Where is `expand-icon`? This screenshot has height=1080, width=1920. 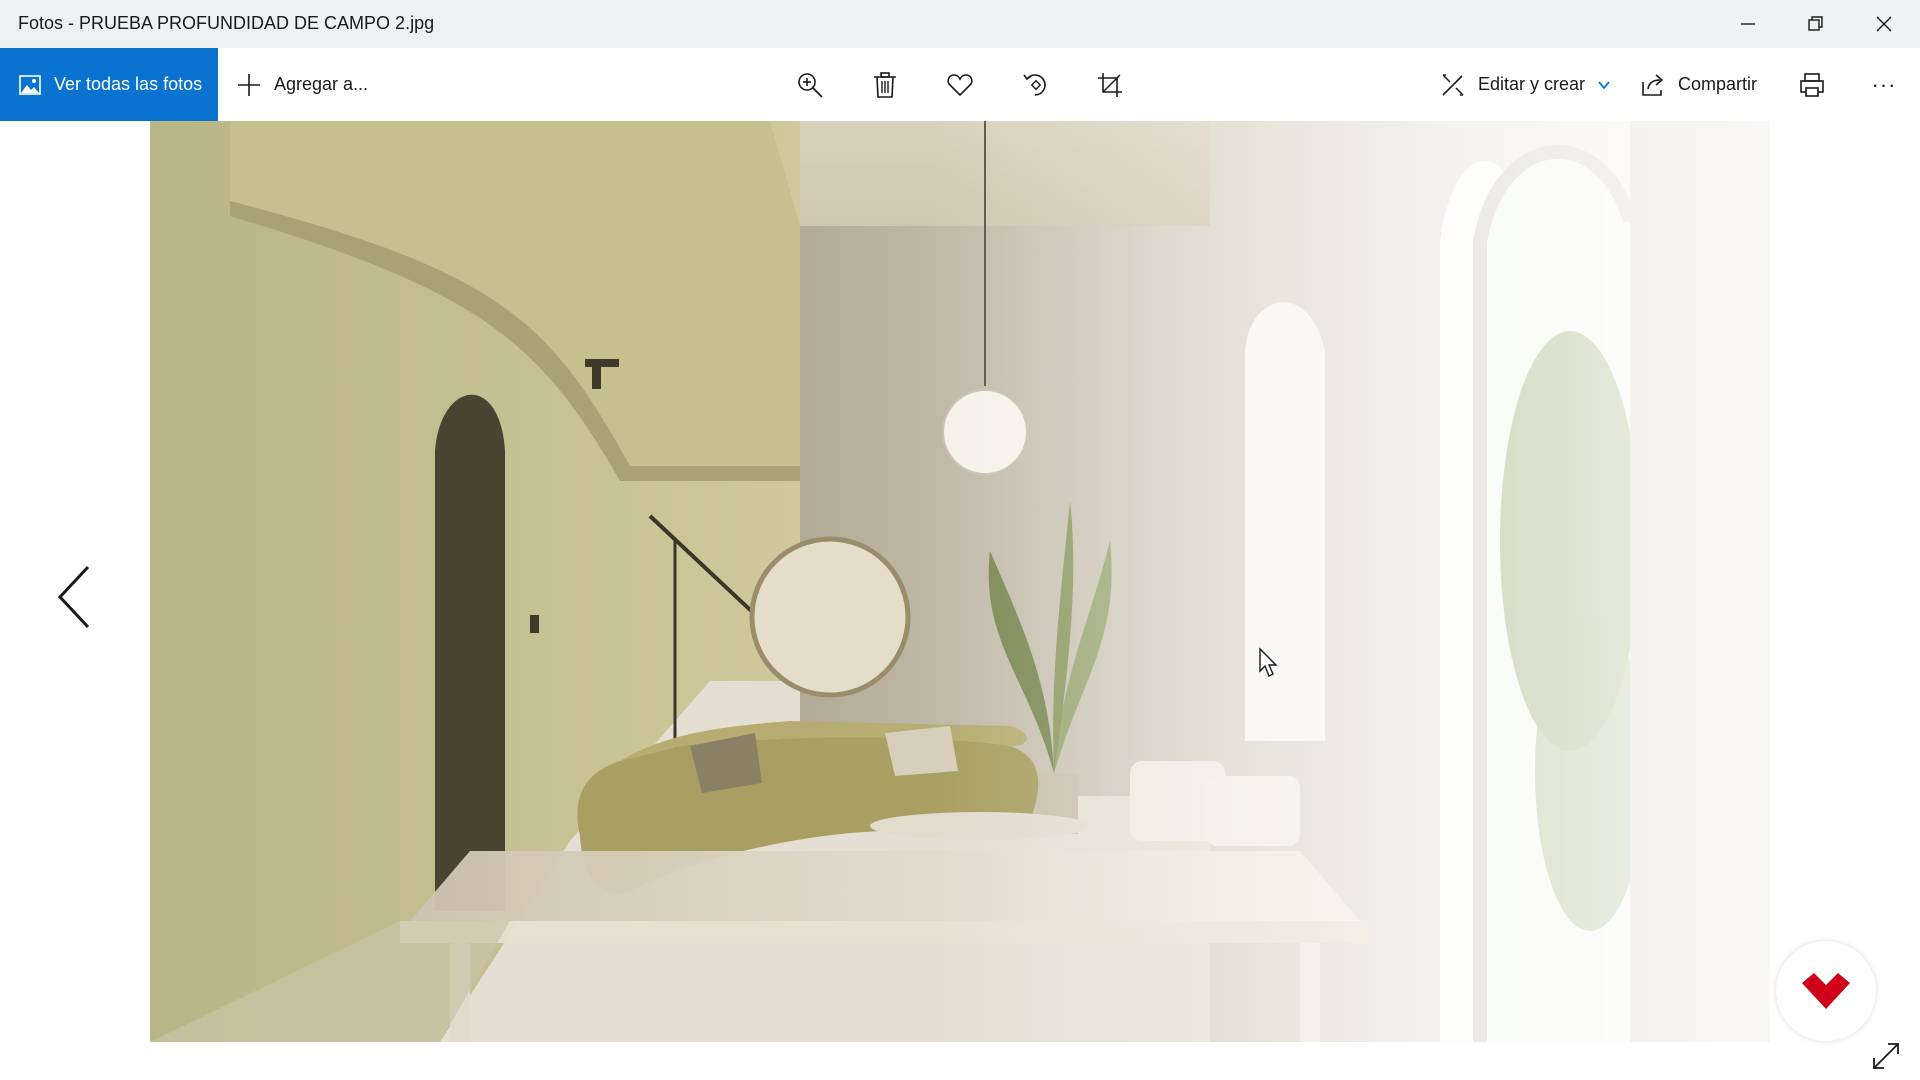
expand-icon is located at coordinates (1886, 1056).